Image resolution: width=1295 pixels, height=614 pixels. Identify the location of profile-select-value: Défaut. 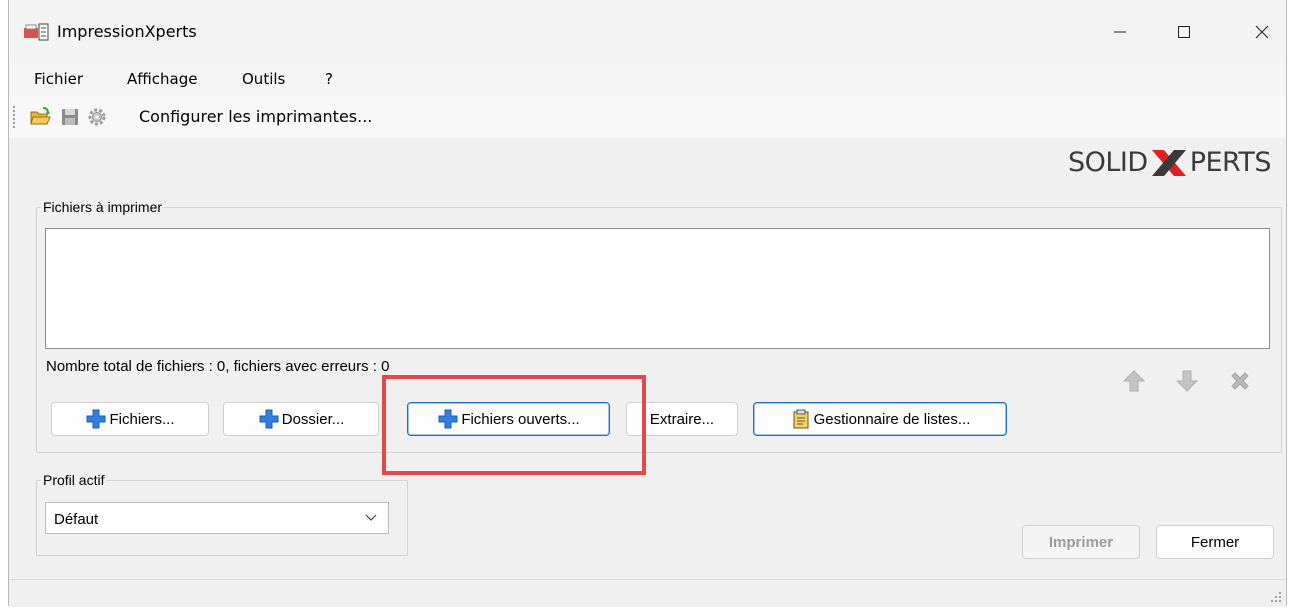
(76, 519).